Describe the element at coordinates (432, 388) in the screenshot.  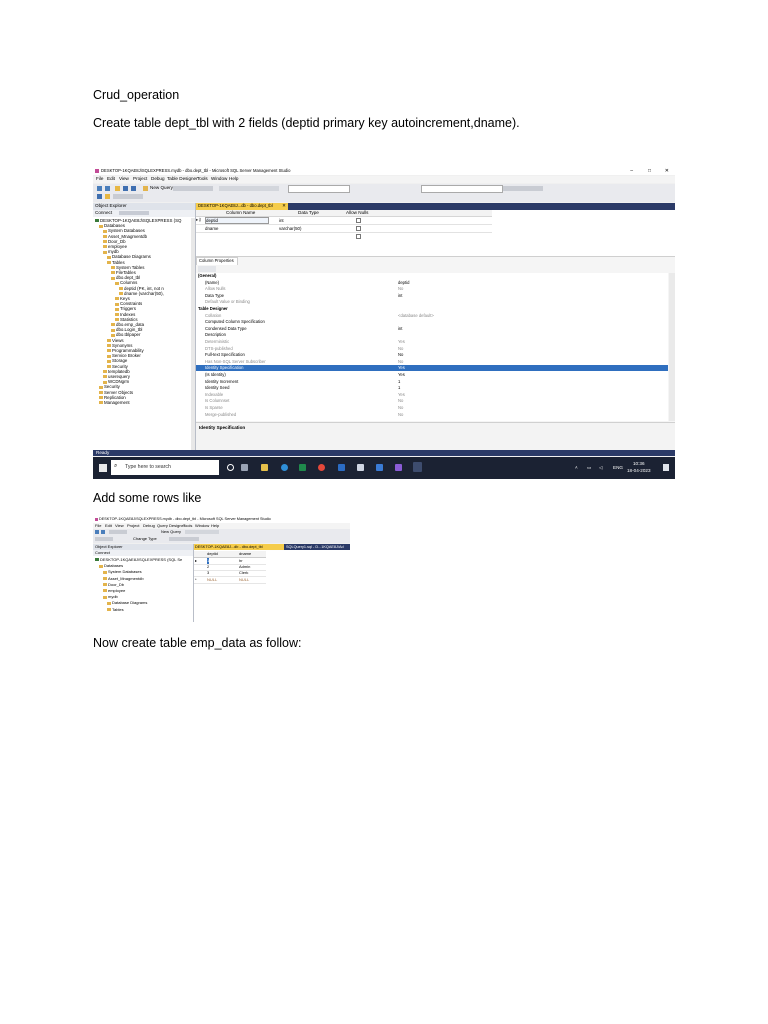
I see `property-row: Identity Seed 1` at that location.